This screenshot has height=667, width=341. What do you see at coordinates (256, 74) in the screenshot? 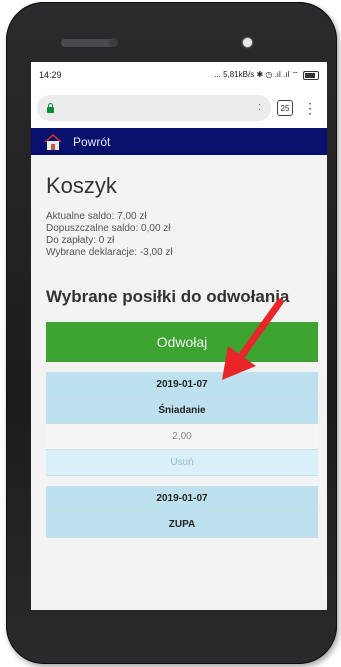
I see `status-indicator-text: ... 5,81kB/s ✱ ◷ .ıl .ıl ⌔` at bounding box center [256, 74].